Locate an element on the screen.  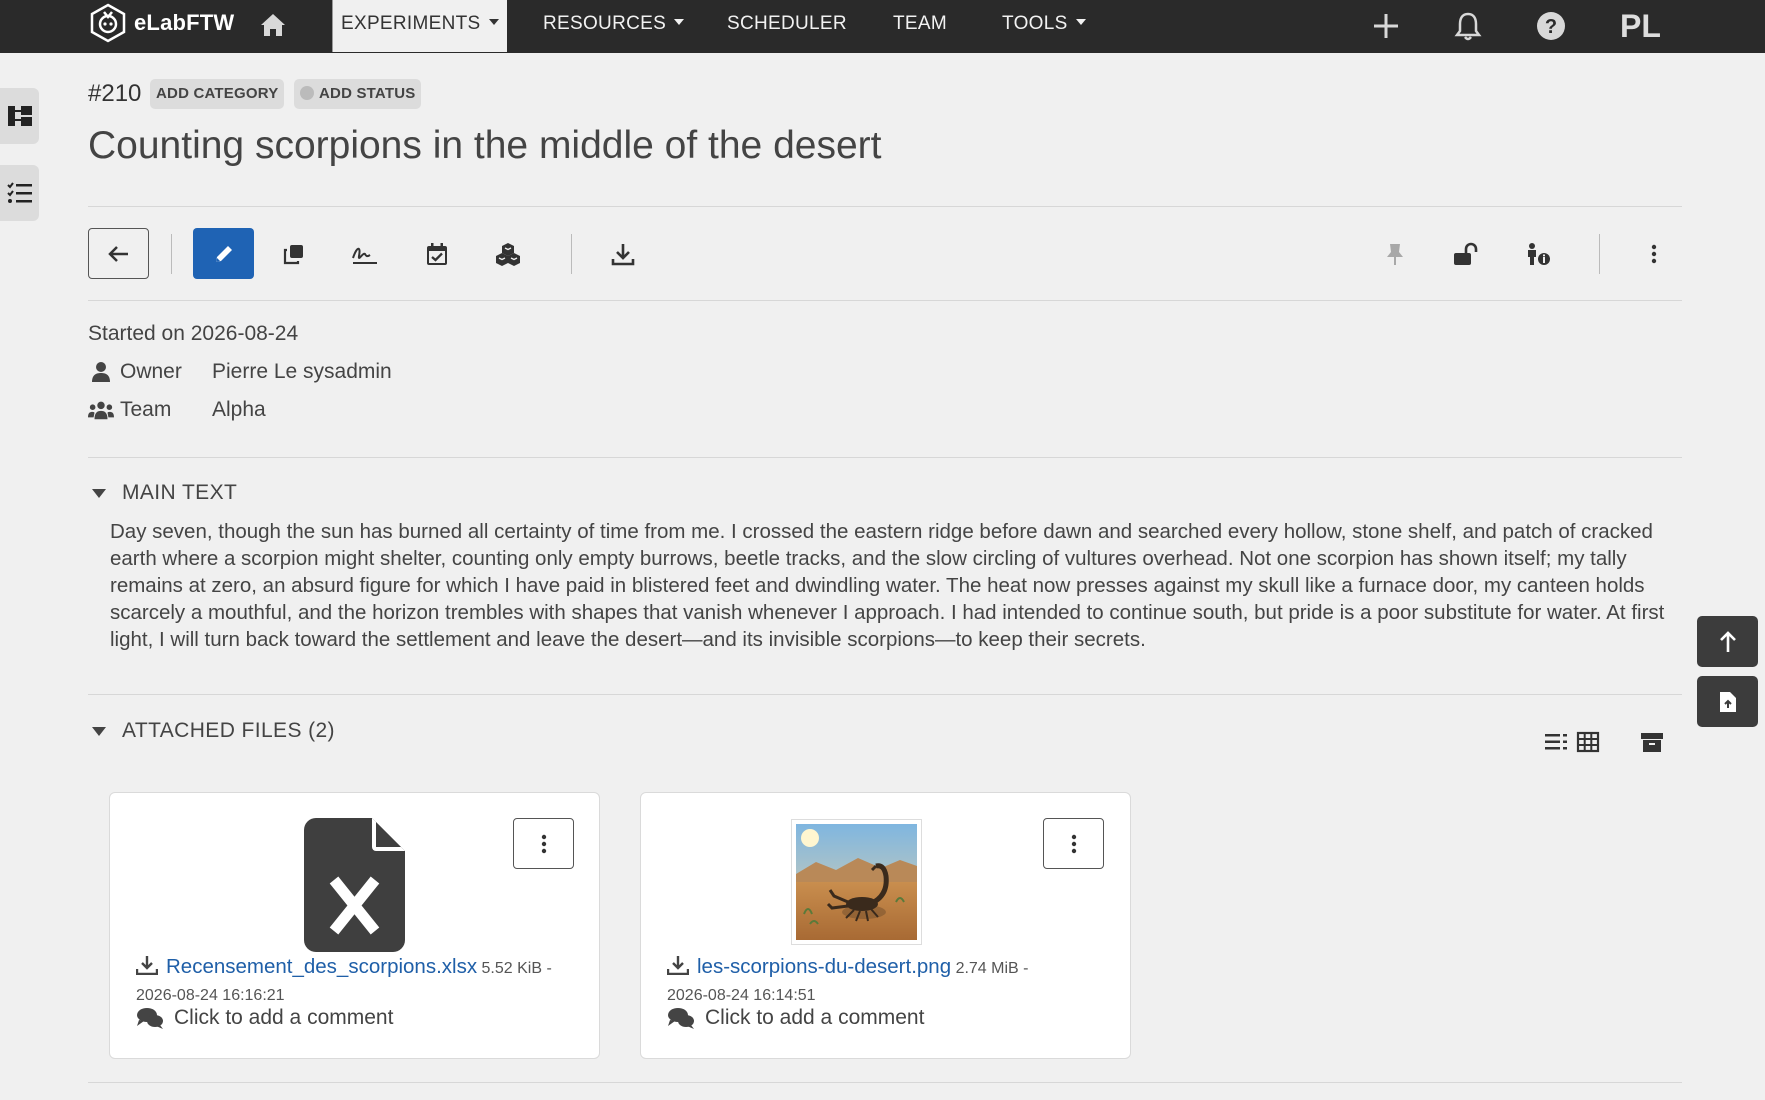
add-category-button: ADD CATEGORY is located at coordinates (217, 94).